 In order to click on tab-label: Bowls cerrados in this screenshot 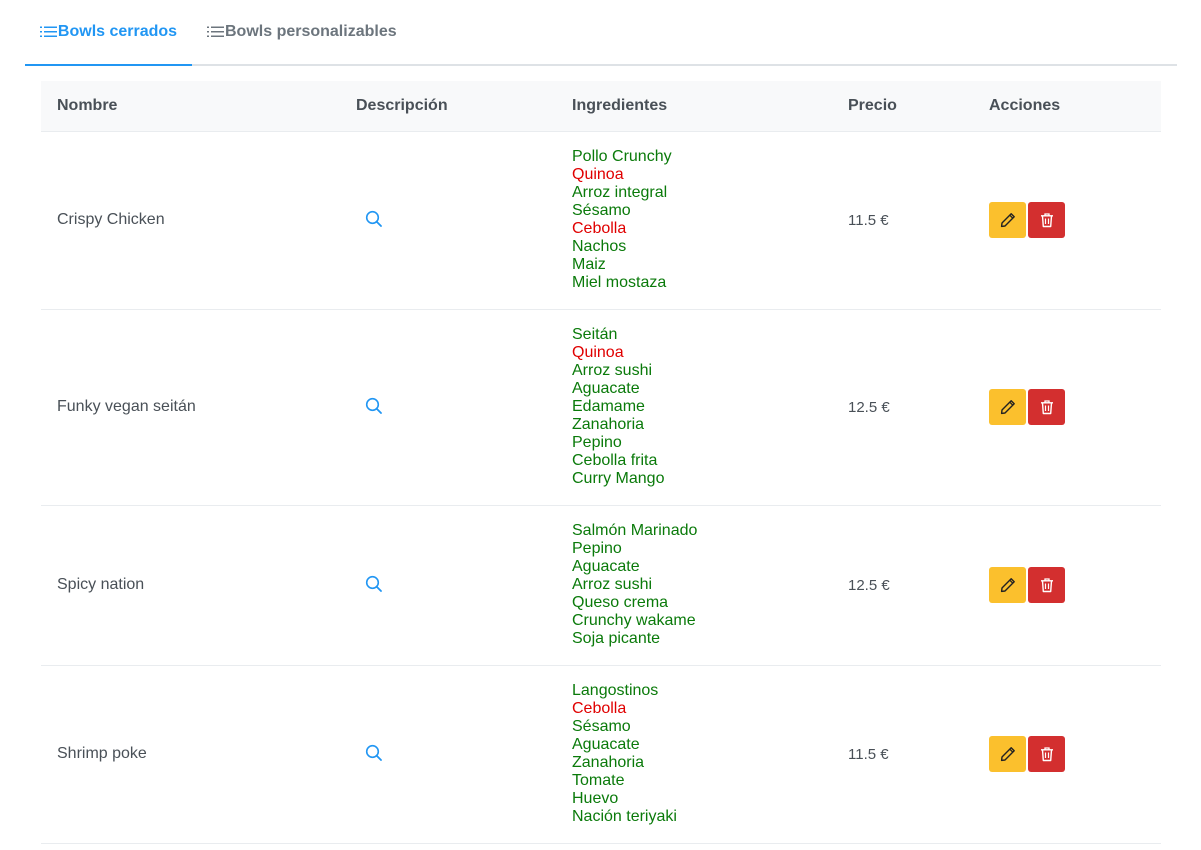, I will do `click(117, 31)`.